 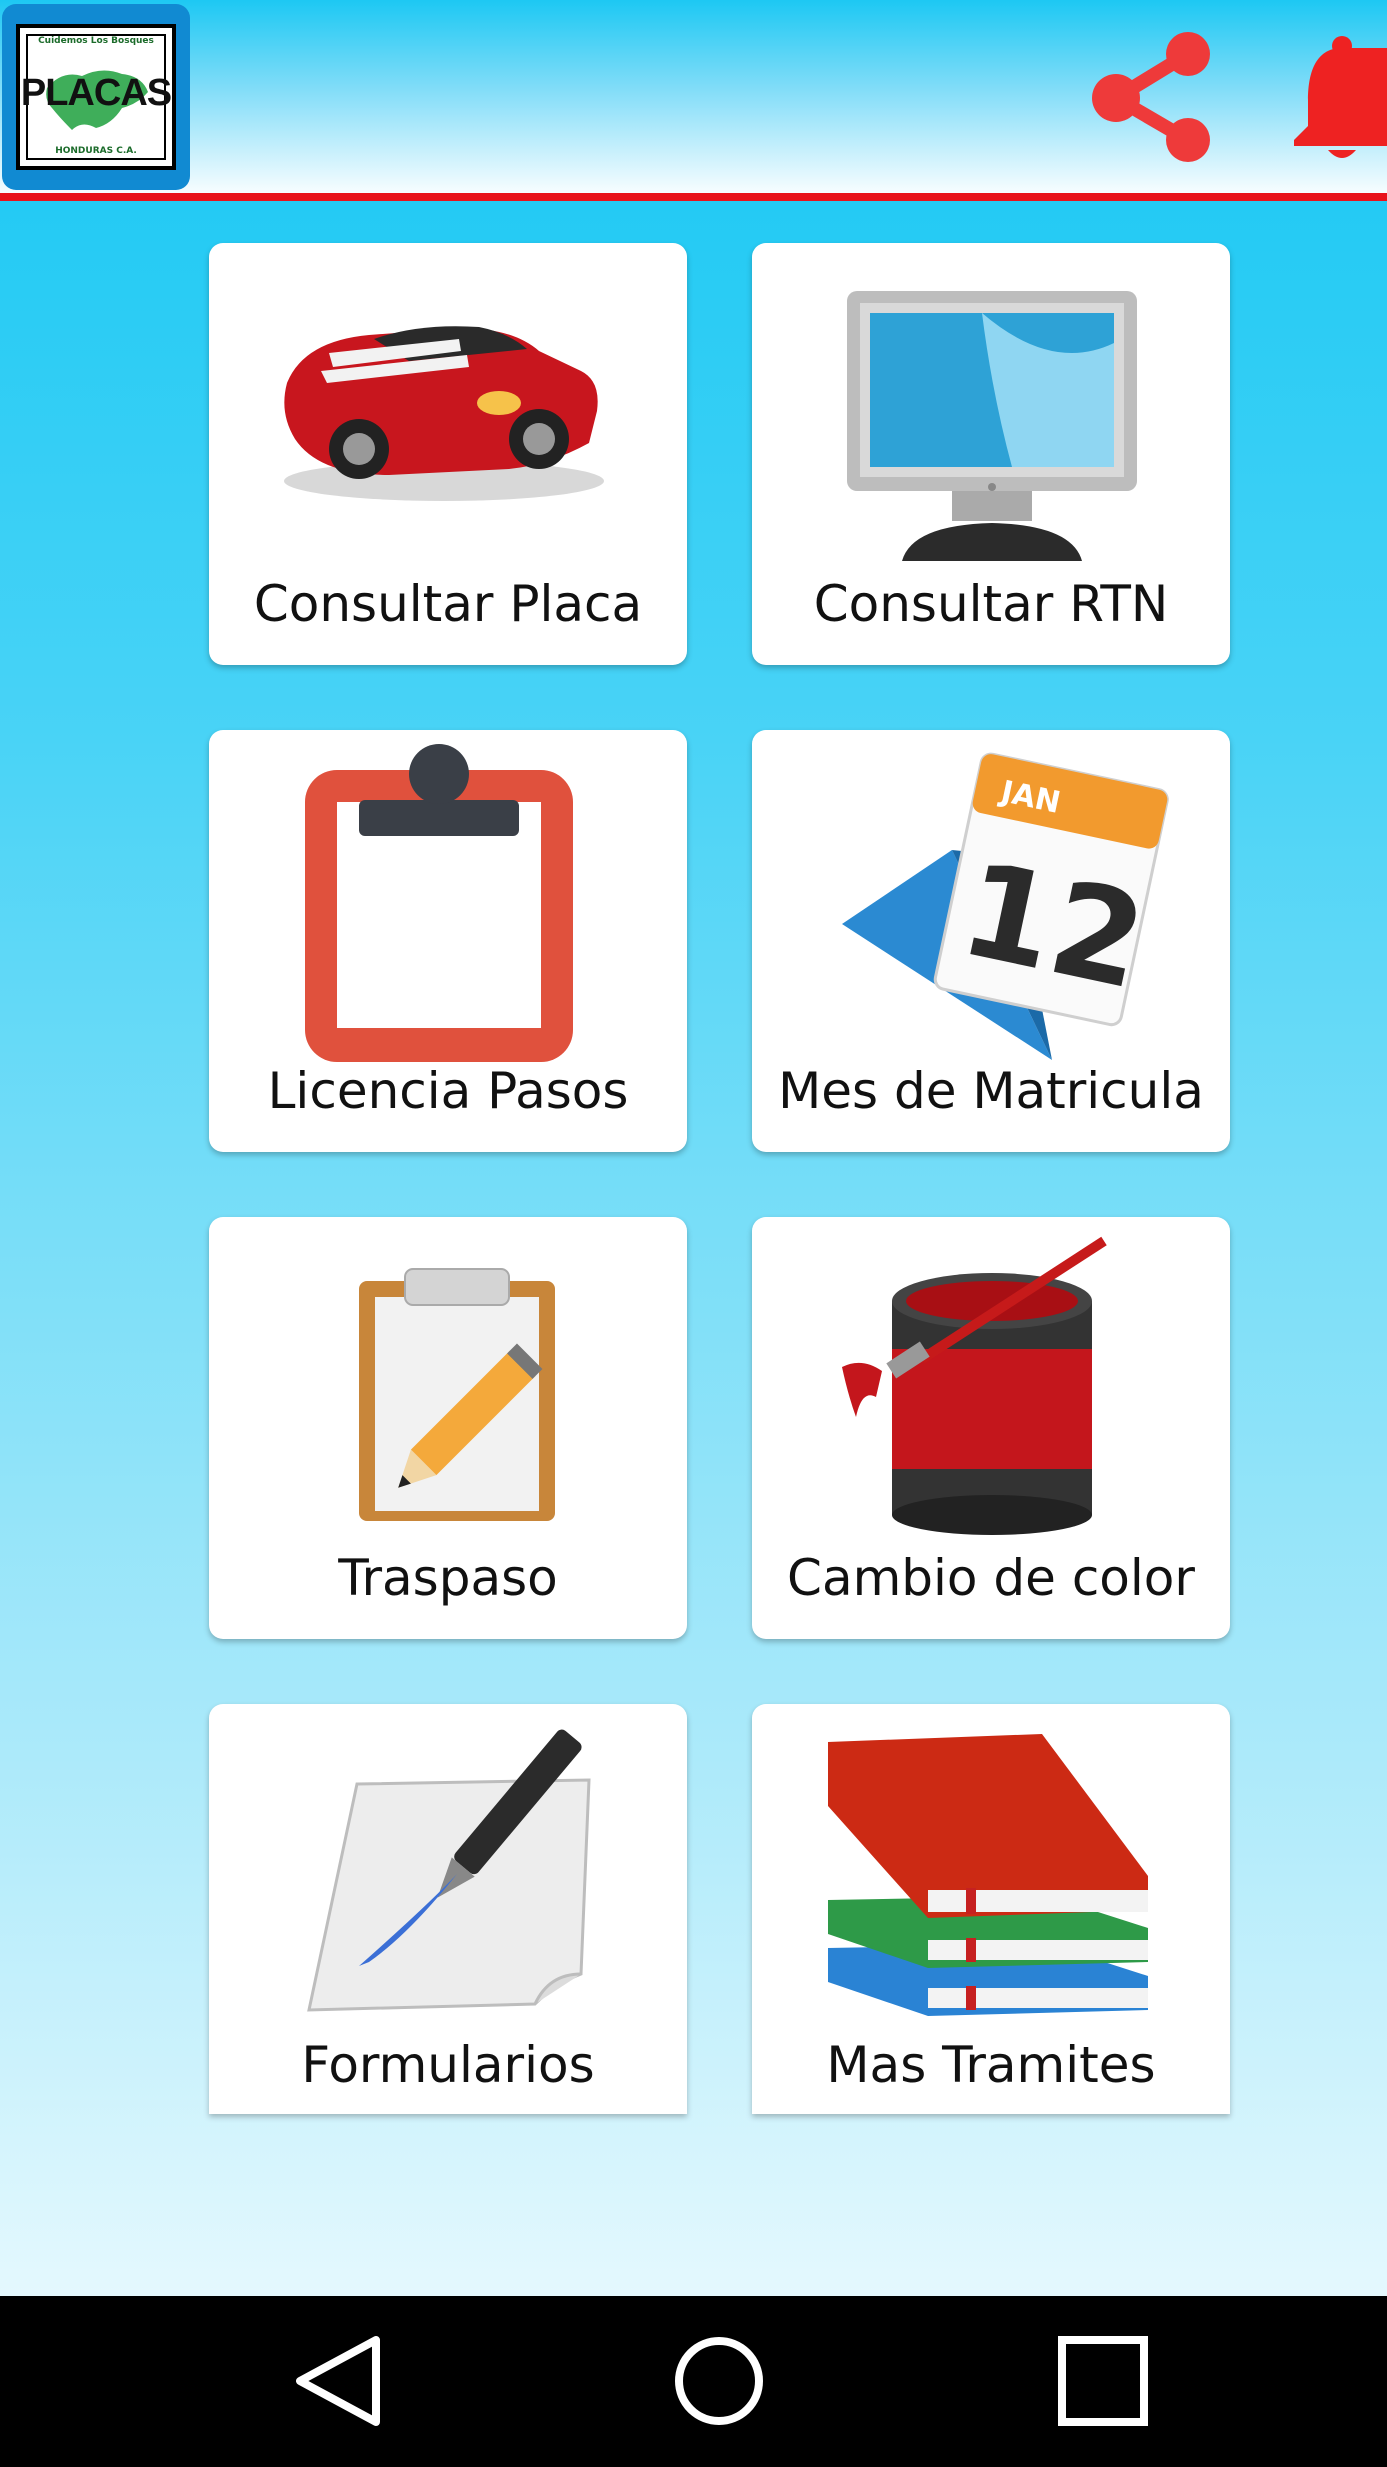 I want to click on menu-item-cambio-de-color: Cambio de color, so click(x=991, y=1428).